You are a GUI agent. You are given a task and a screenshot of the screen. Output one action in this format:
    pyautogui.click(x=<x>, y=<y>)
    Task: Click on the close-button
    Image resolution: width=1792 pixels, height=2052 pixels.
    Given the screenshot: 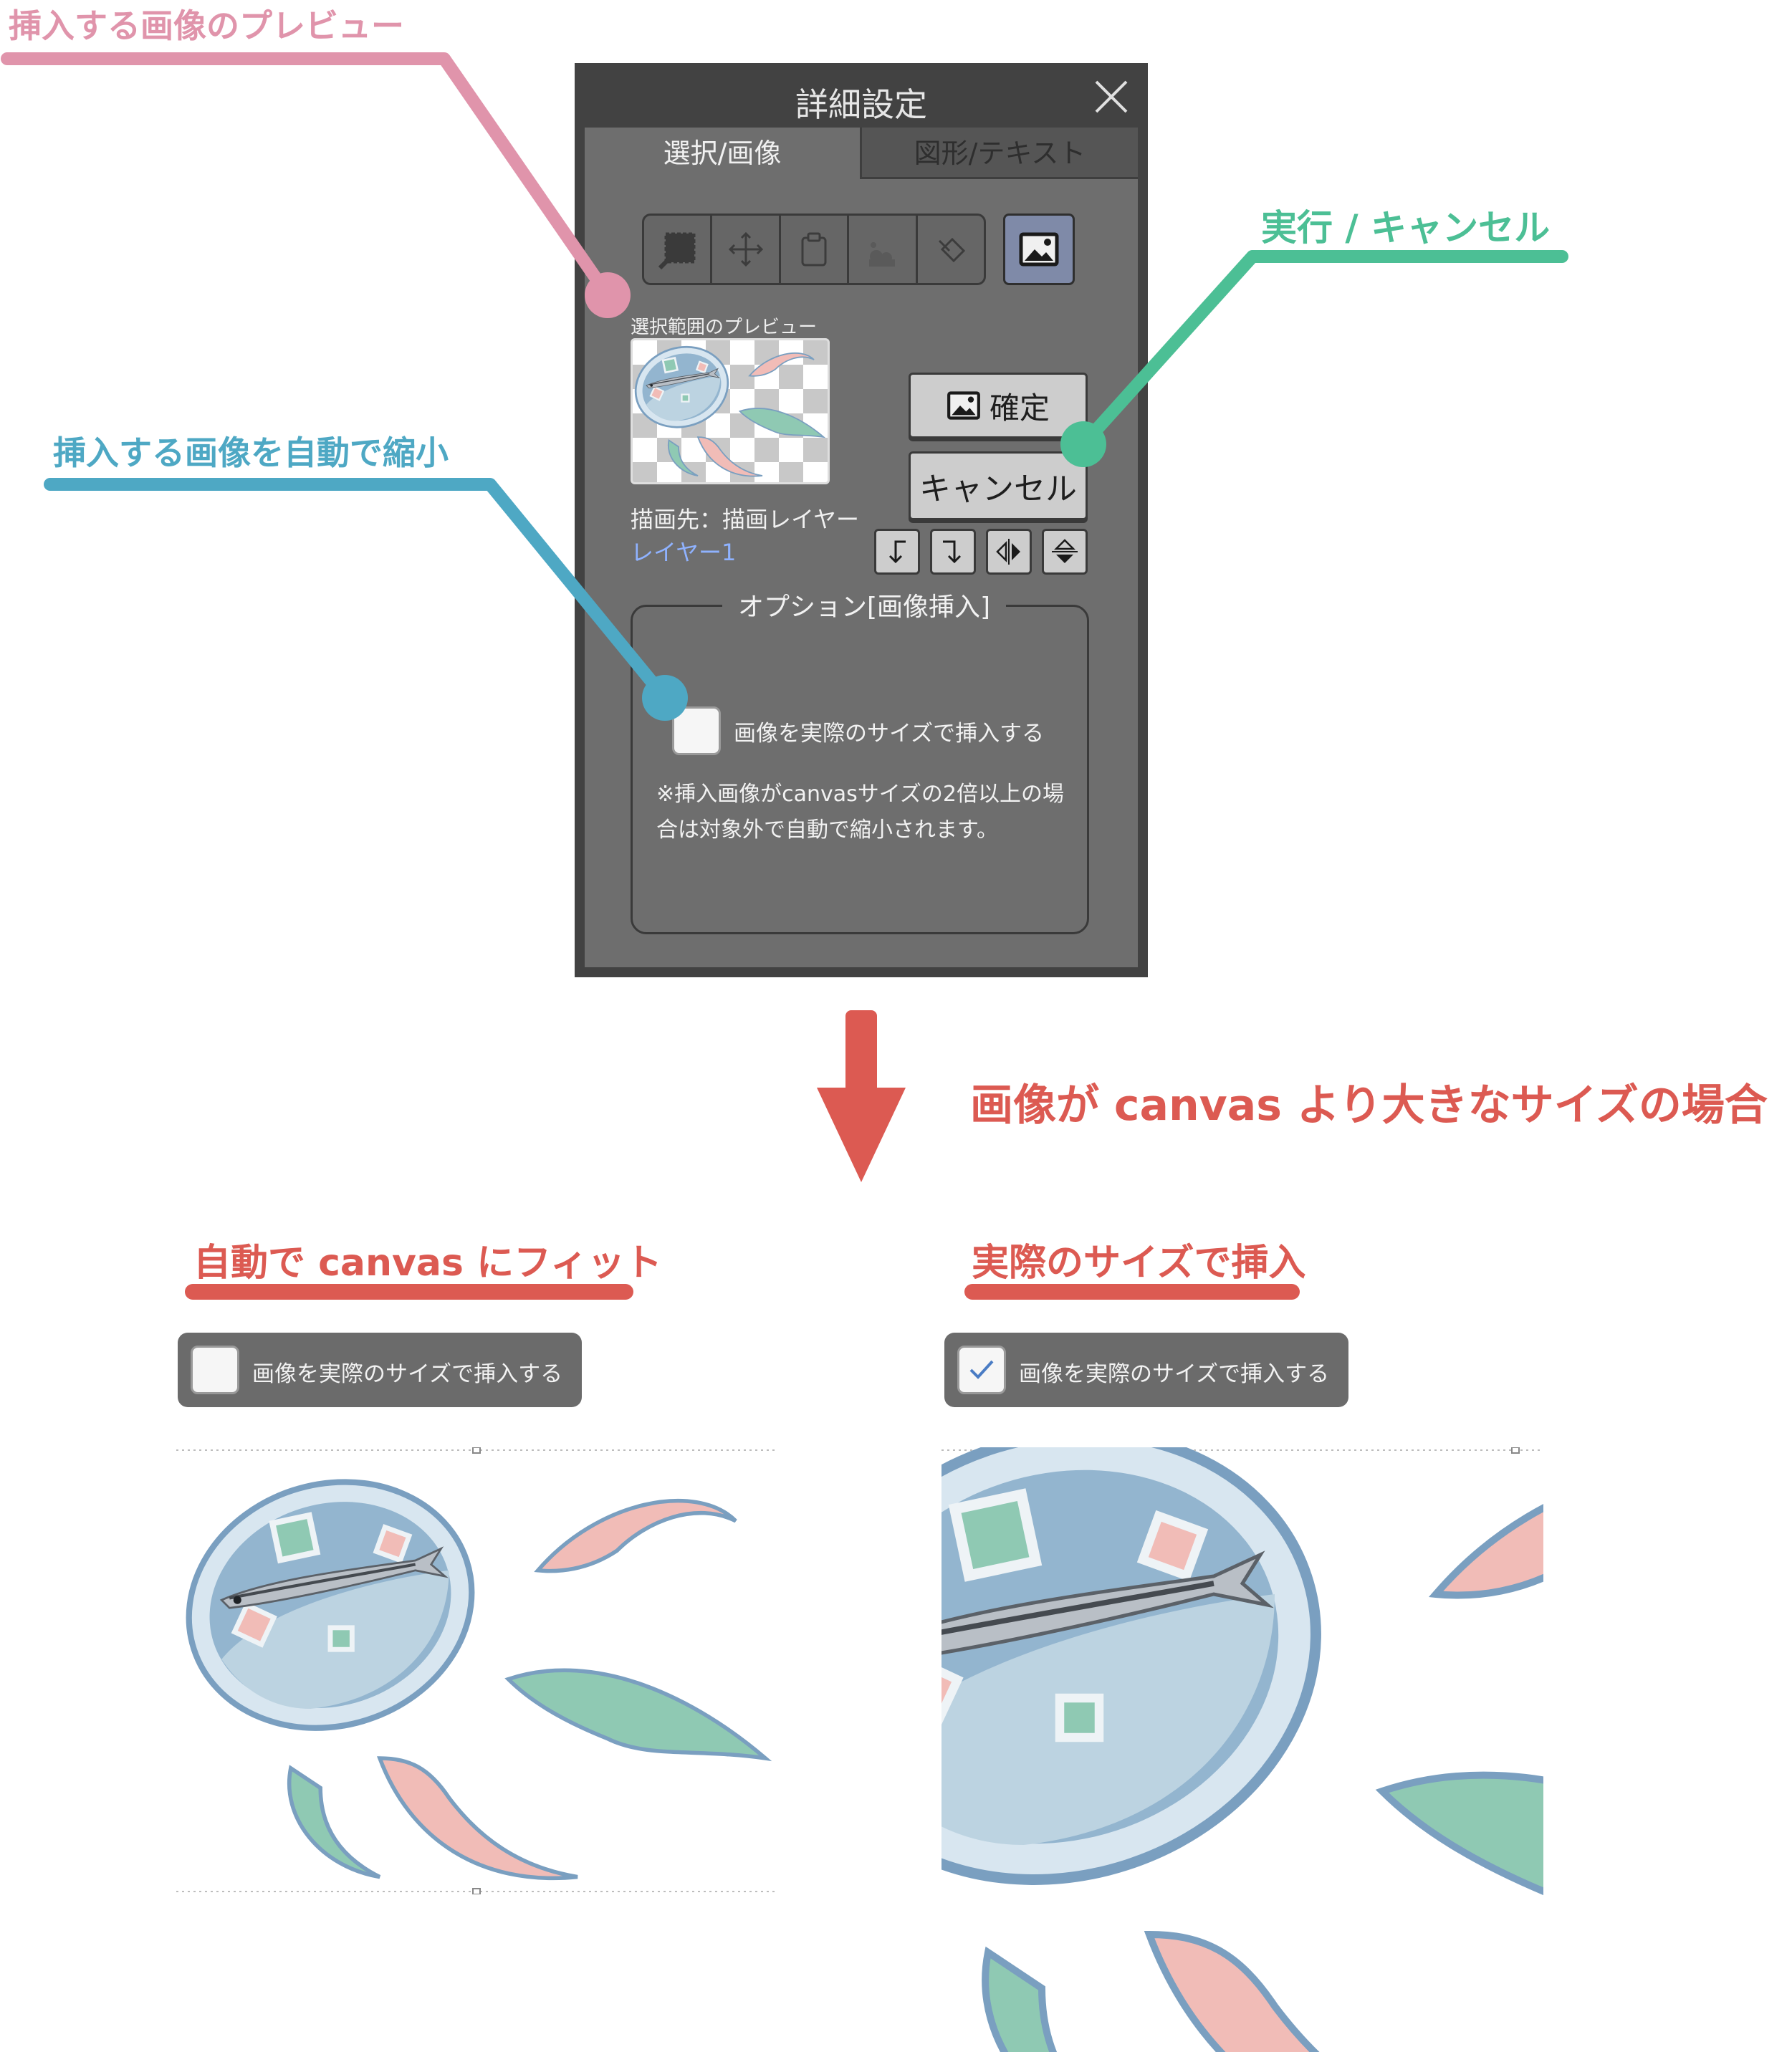 What is the action you would take?
    pyautogui.click(x=1111, y=97)
    